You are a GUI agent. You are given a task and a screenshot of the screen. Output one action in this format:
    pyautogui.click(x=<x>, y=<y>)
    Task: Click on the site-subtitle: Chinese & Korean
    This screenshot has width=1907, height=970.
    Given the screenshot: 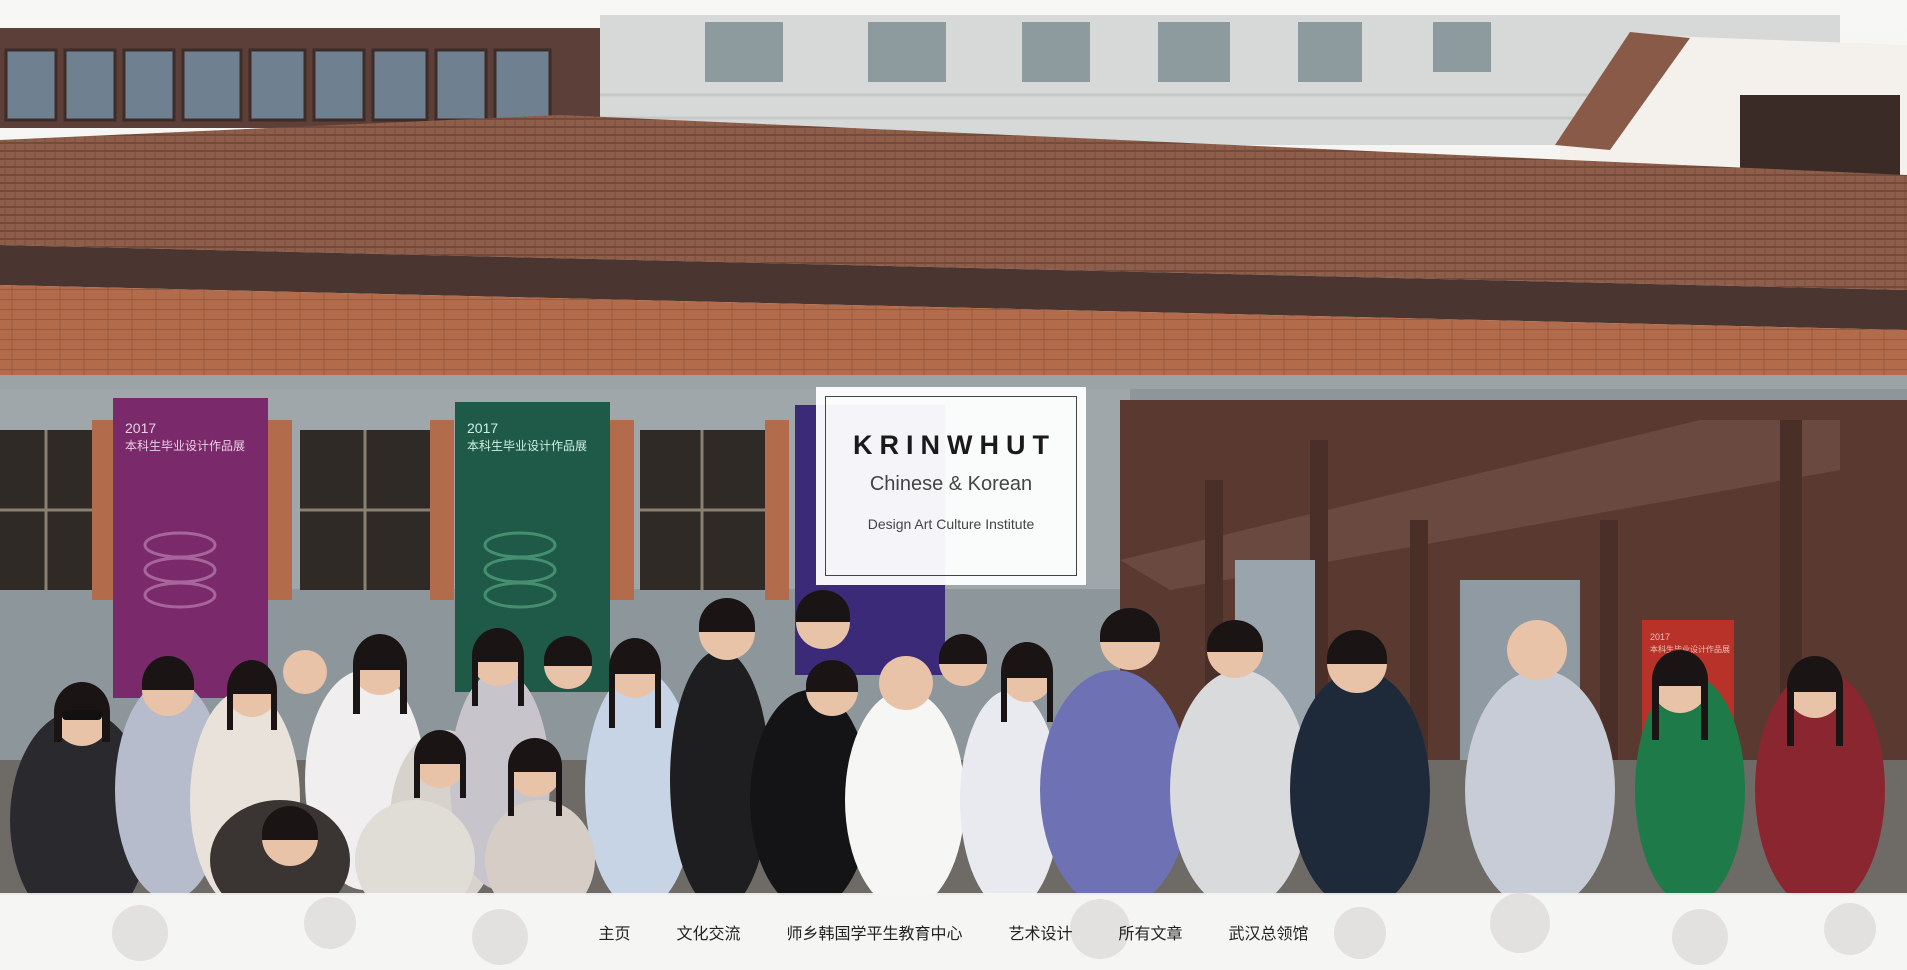 What is the action you would take?
    pyautogui.click(x=951, y=484)
    